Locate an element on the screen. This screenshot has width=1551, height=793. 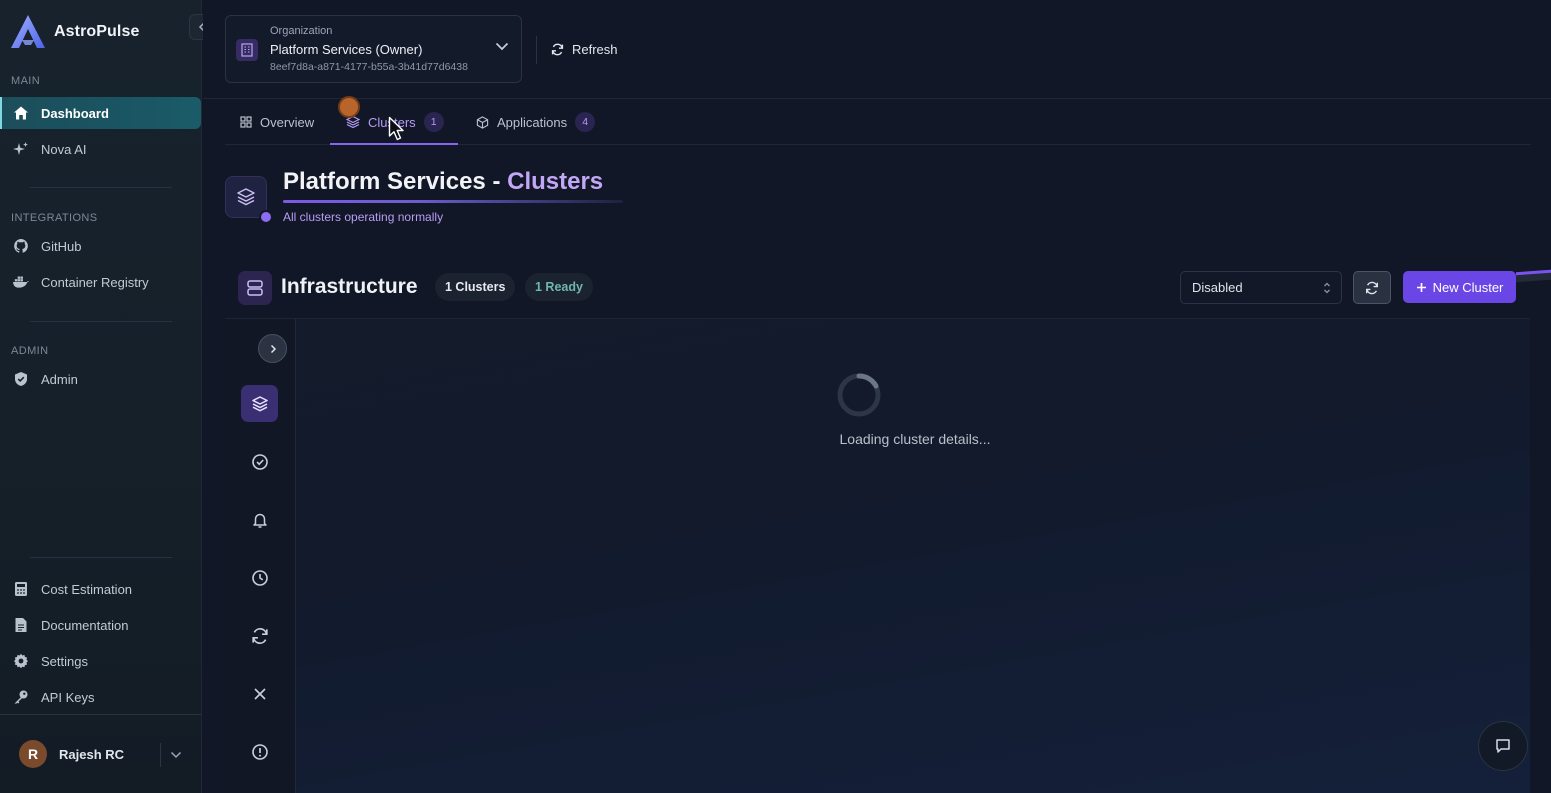
rail-item-layers is located at coordinates (259, 403).